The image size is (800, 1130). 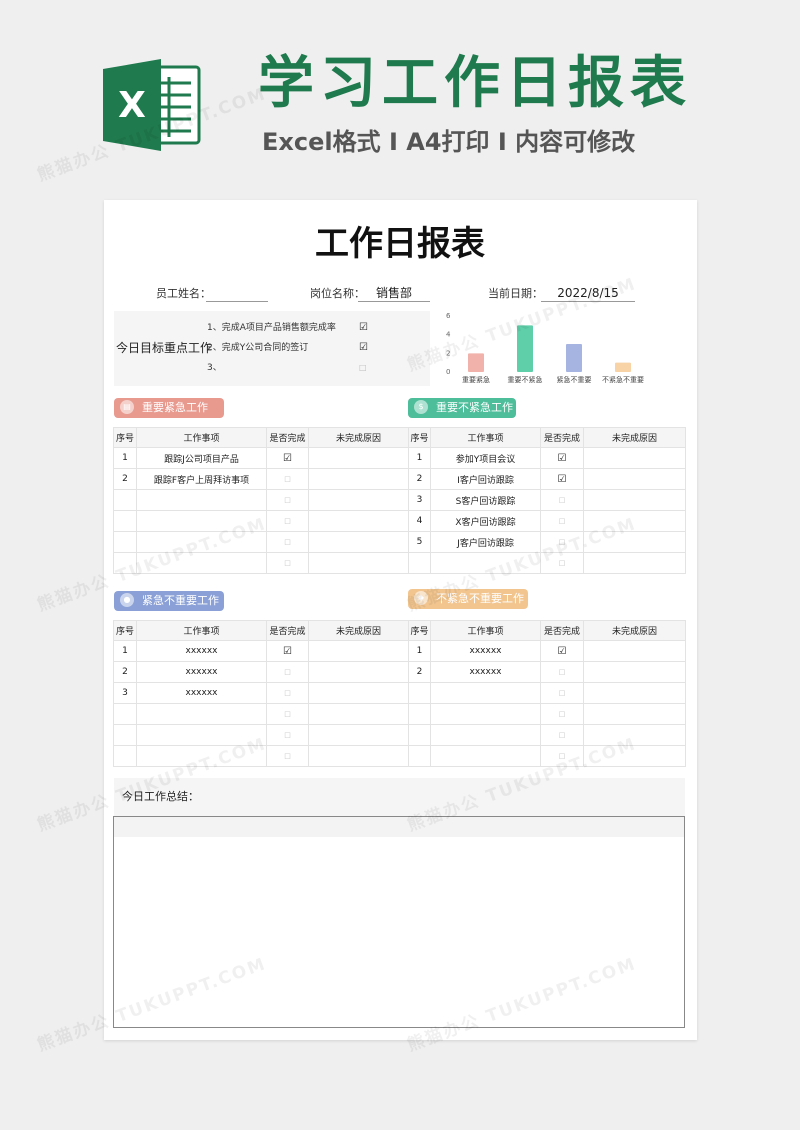 I want to click on task-item: 参加Y项目会议, so click(x=485, y=458).